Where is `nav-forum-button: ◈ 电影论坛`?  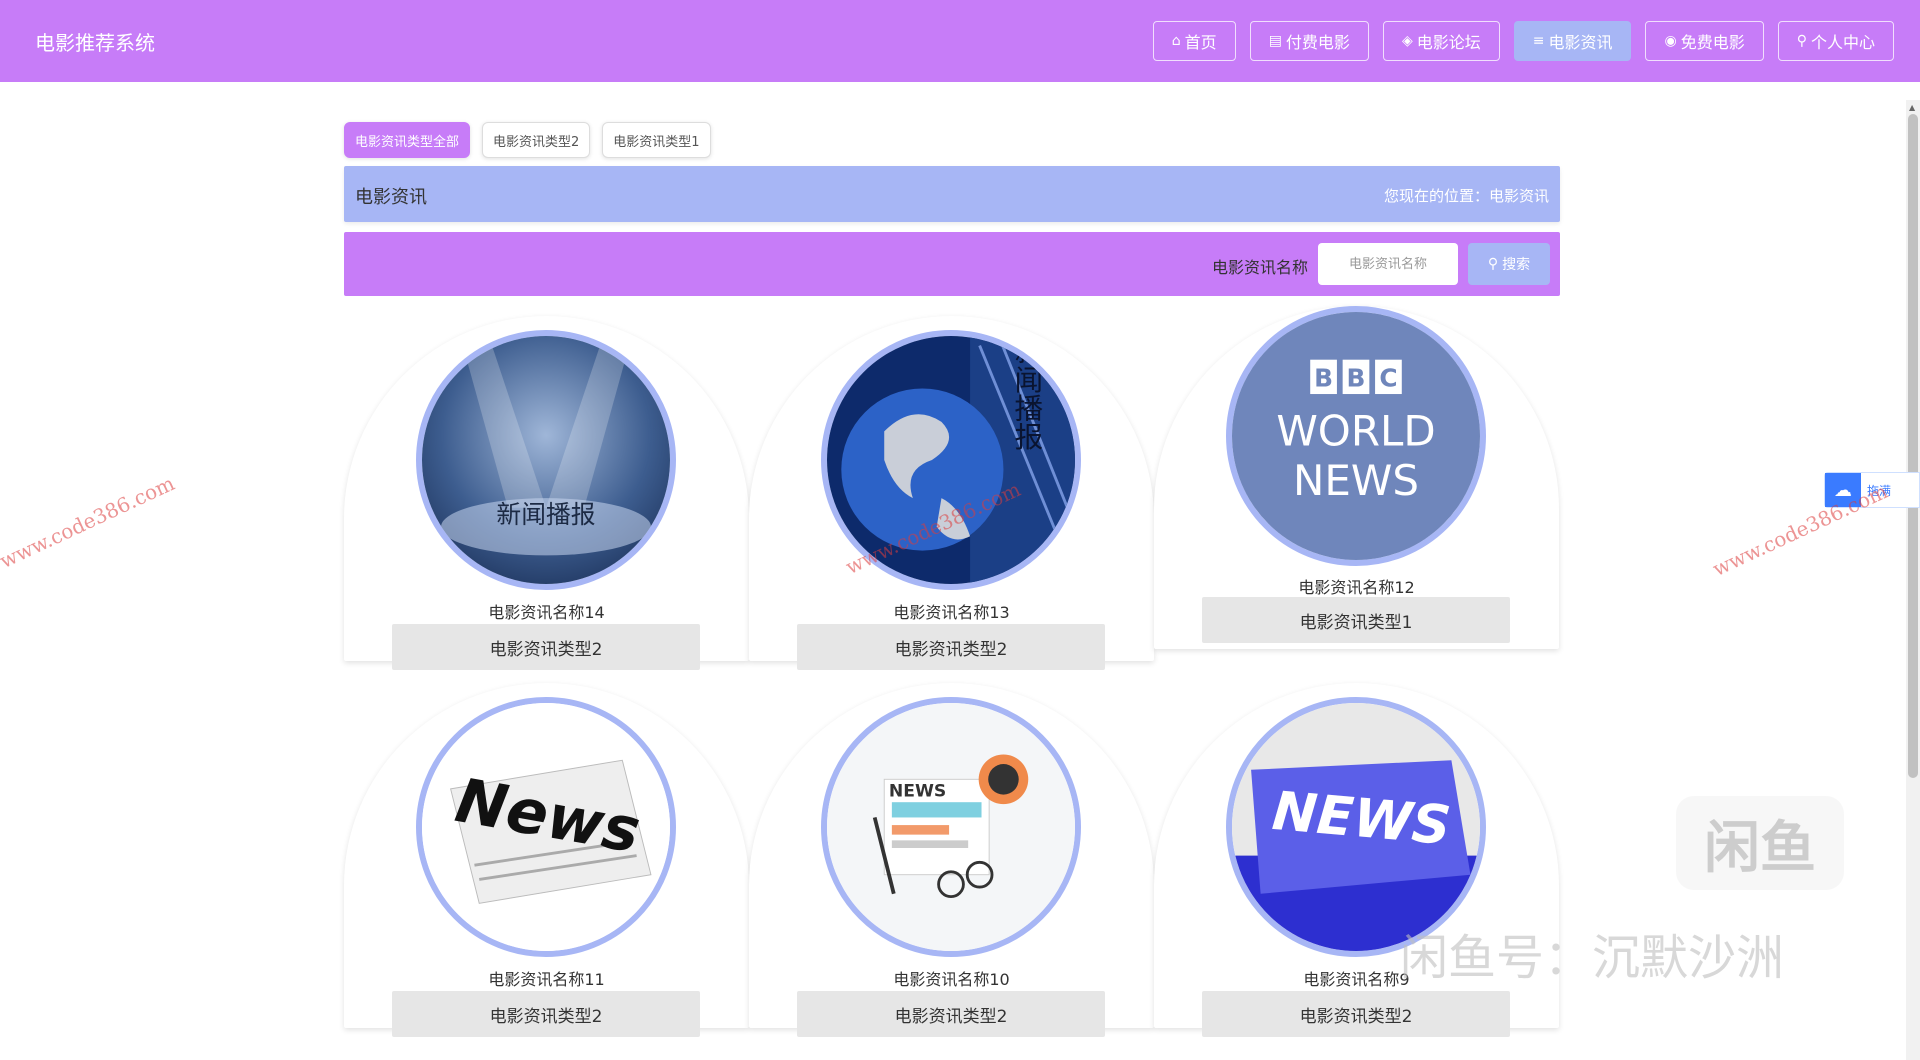
nav-forum-button: ◈ 电影论坛 is located at coordinates (1441, 41).